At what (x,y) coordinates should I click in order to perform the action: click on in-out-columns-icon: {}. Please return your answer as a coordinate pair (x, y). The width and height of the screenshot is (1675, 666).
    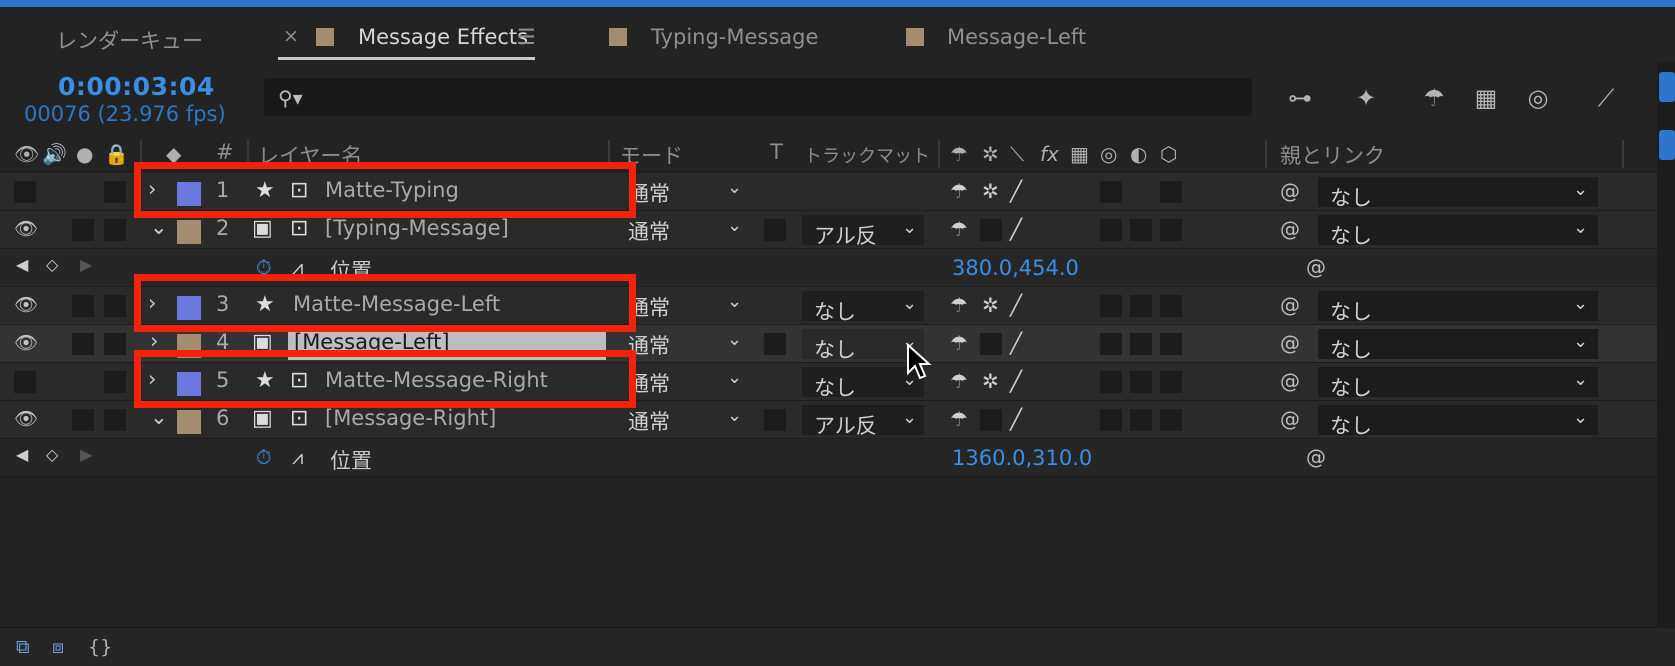
    Looking at the image, I should click on (100, 647).